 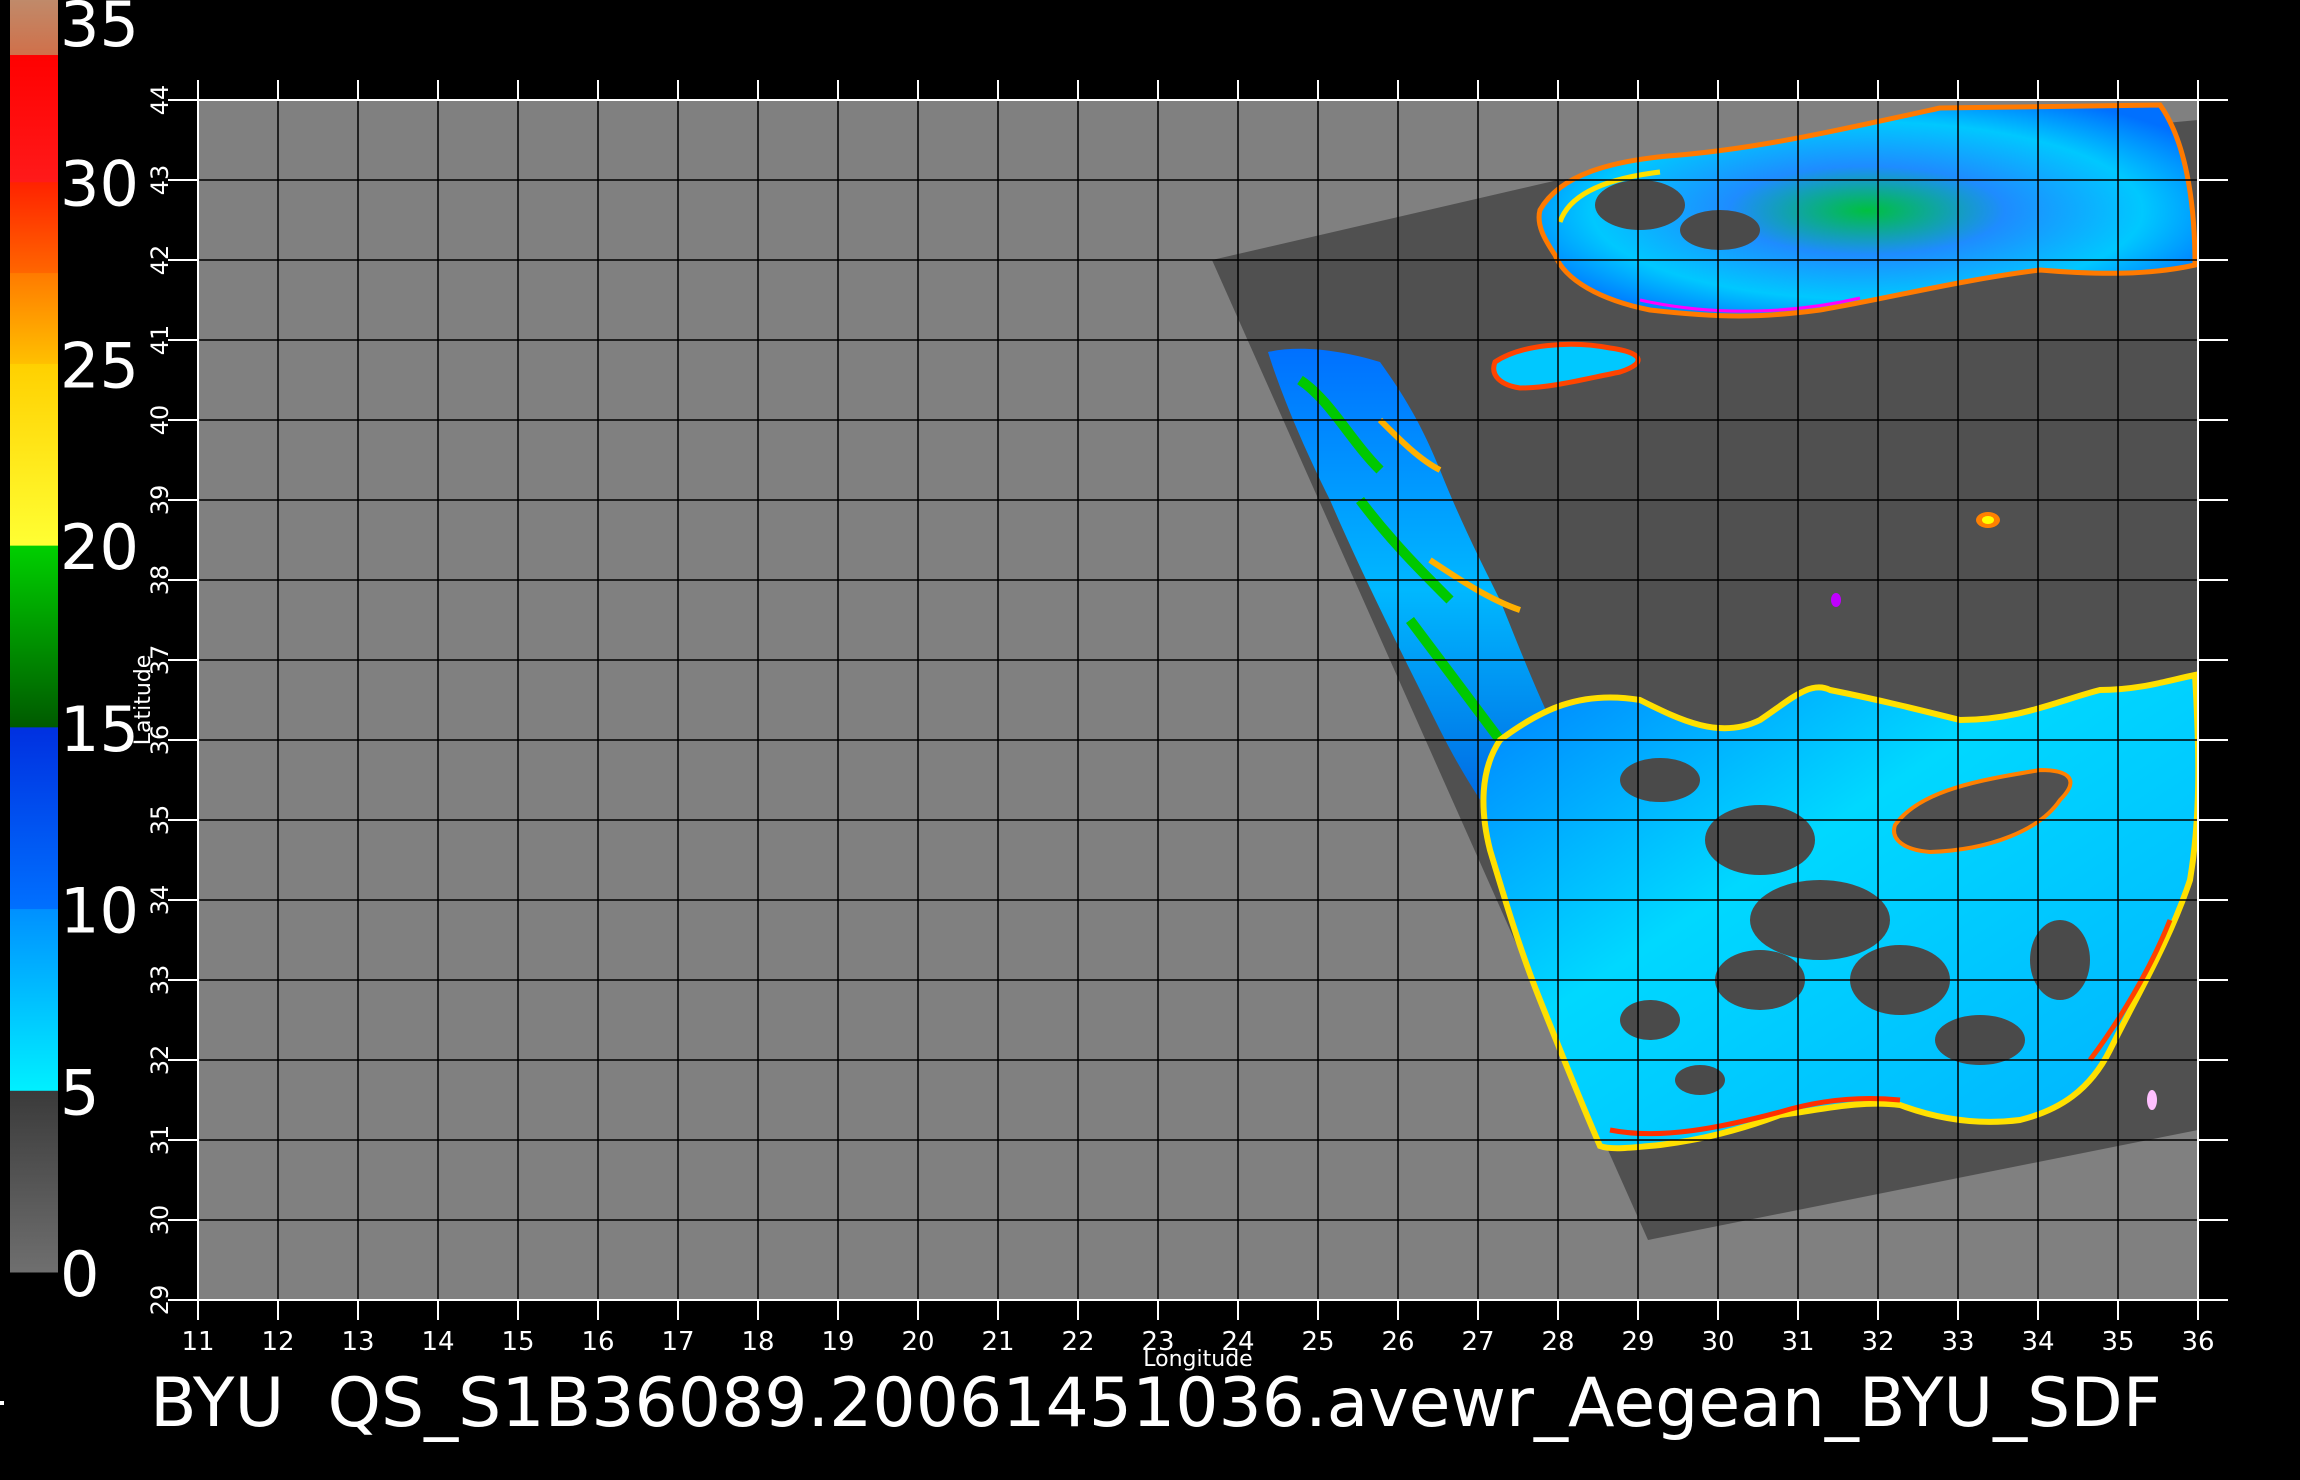 What do you see at coordinates (1077, 1342) in the screenshot?
I see `x-tick-label: 22` at bounding box center [1077, 1342].